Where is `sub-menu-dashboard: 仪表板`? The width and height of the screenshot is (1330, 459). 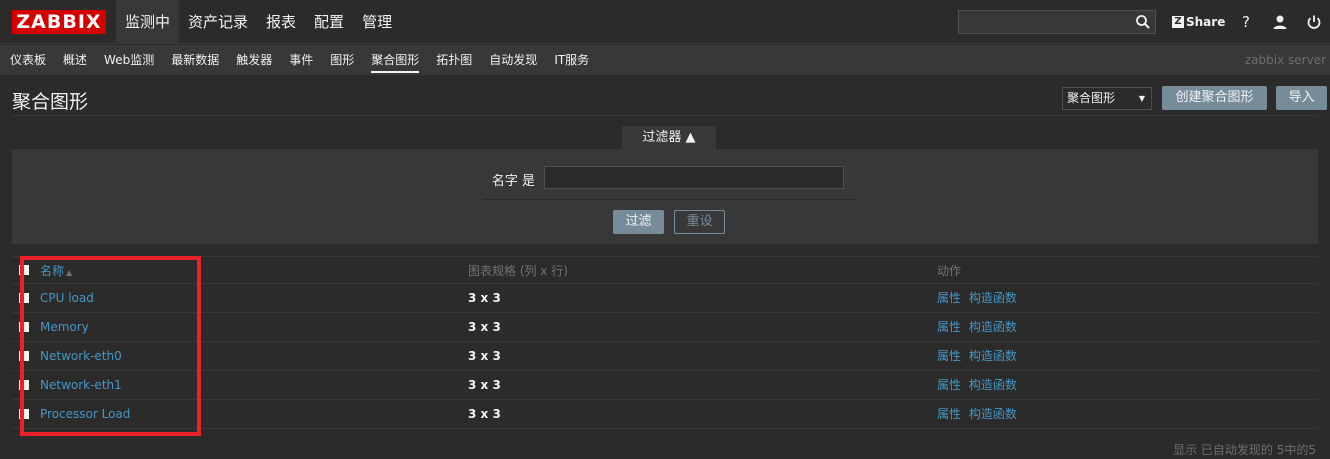 sub-menu-dashboard: 仪表板 is located at coordinates (26, 60).